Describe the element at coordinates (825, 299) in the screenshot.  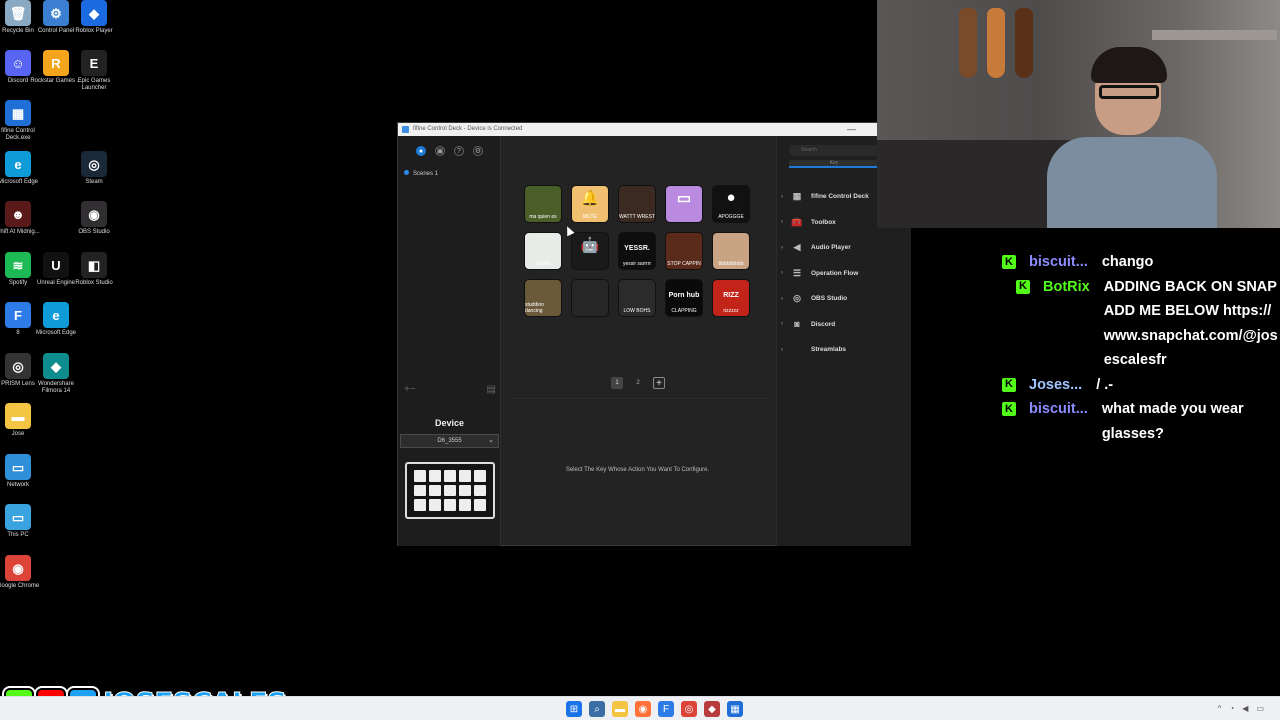
I see `plugin-item: › ◎ OBS Studio` at that location.